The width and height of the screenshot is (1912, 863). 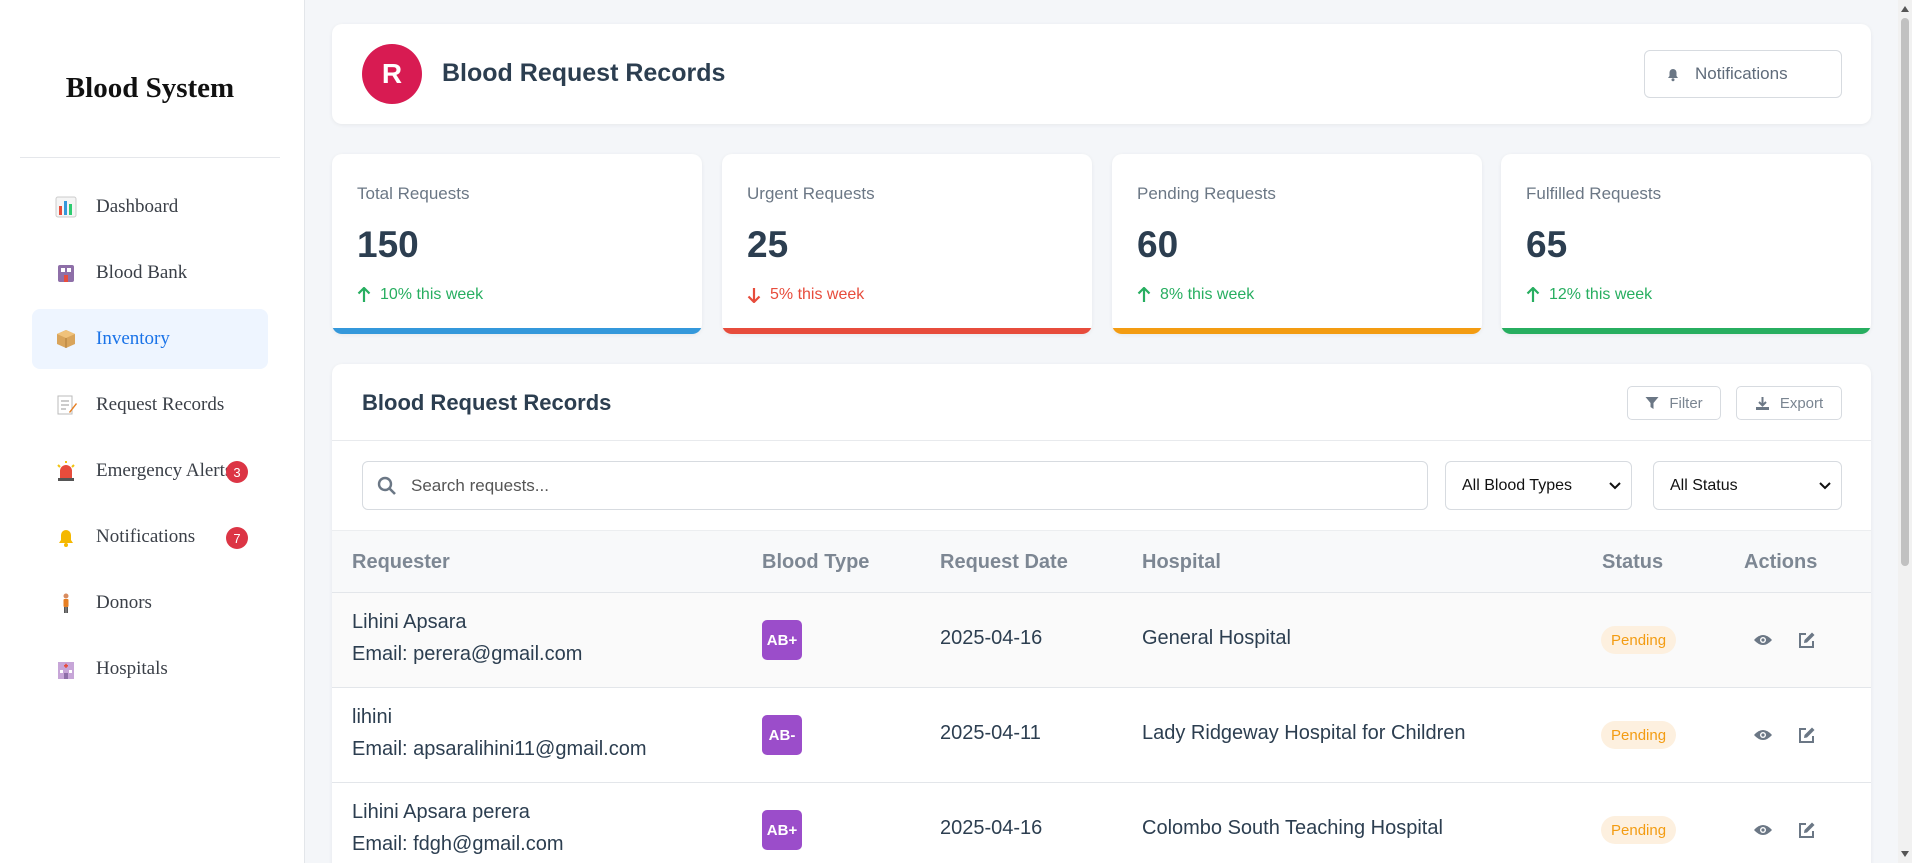 I want to click on stat-value: 150, so click(x=388, y=244).